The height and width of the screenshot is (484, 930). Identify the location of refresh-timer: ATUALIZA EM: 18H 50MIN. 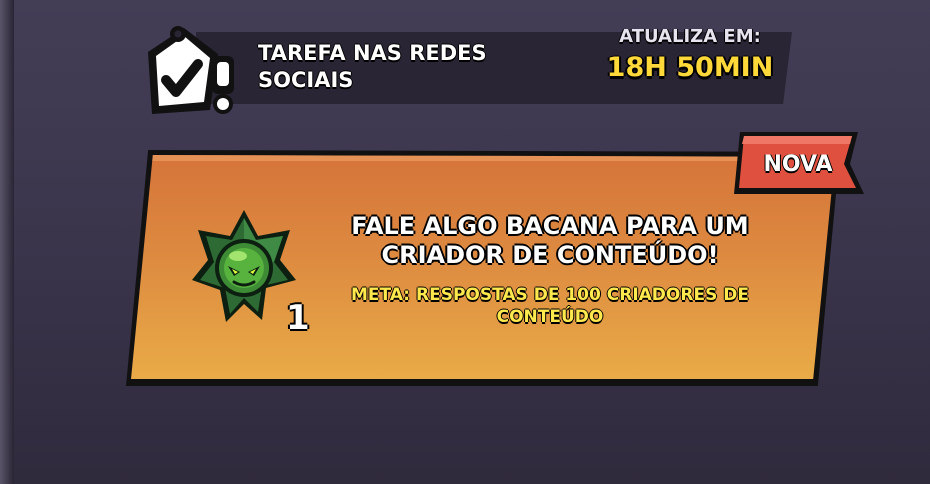
(690, 55).